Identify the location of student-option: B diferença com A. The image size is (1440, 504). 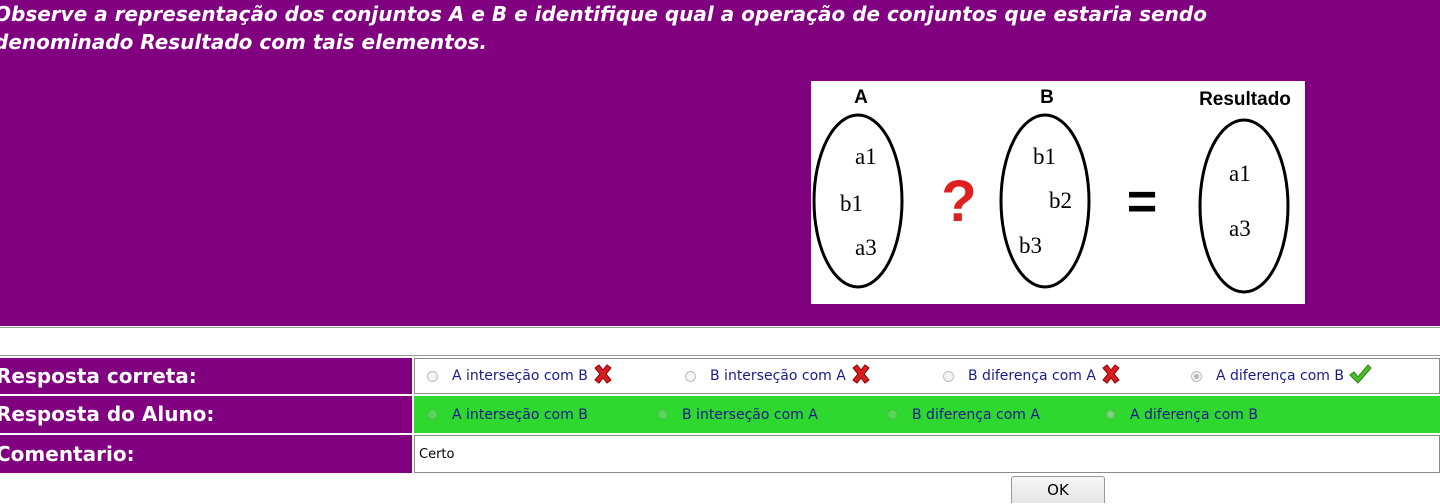
(963, 414).